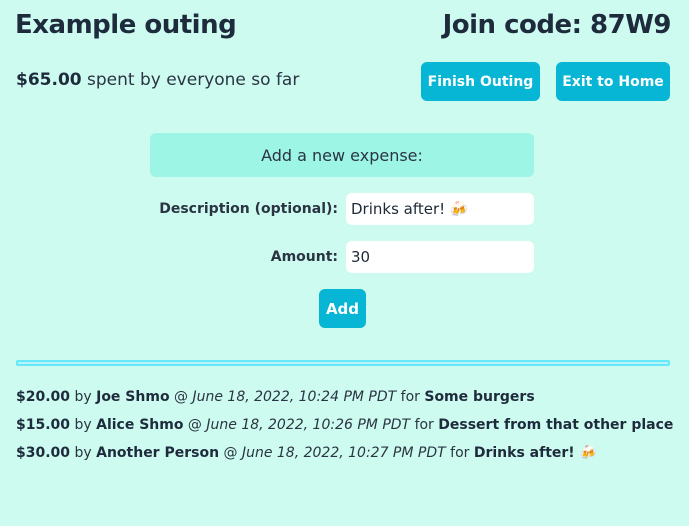  Describe the element at coordinates (556, 425) in the screenshot. I see `expense-description: Dessert from that other place` at that location.